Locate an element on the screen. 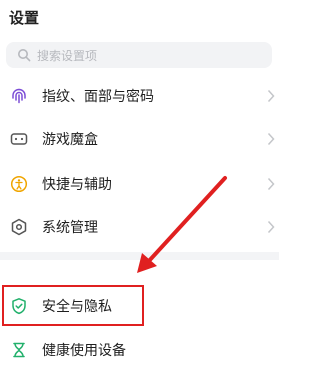 The image size is (320, 370). settings-item-game-box: 游戏魔盒 is located at coordinates (139, 139).